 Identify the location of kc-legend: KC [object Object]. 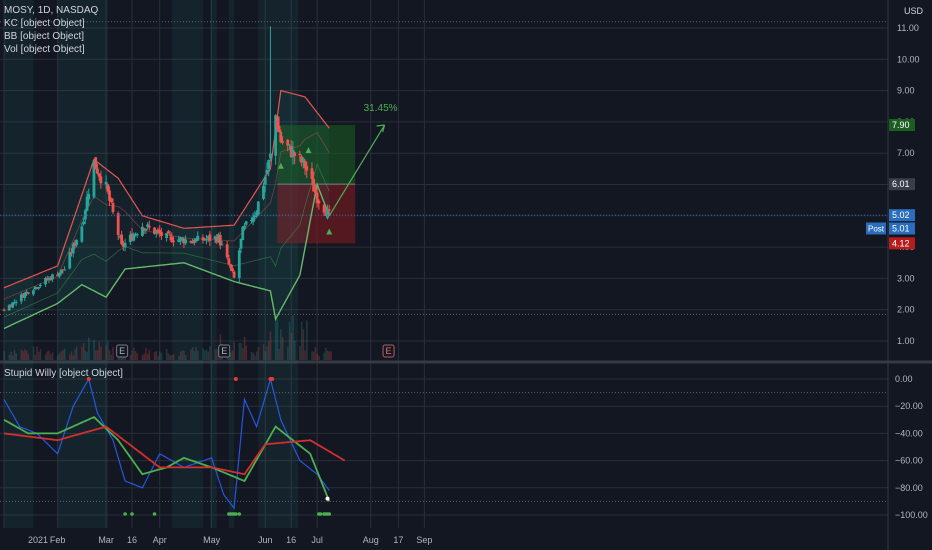
(51, 23).